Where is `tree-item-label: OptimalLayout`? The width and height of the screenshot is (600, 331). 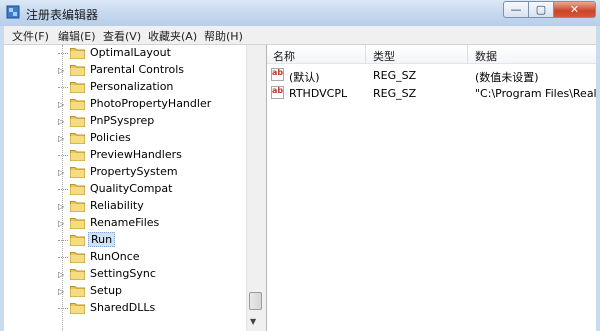
tree-item-label: OptimalLayout is located at coordinates (130, 52).